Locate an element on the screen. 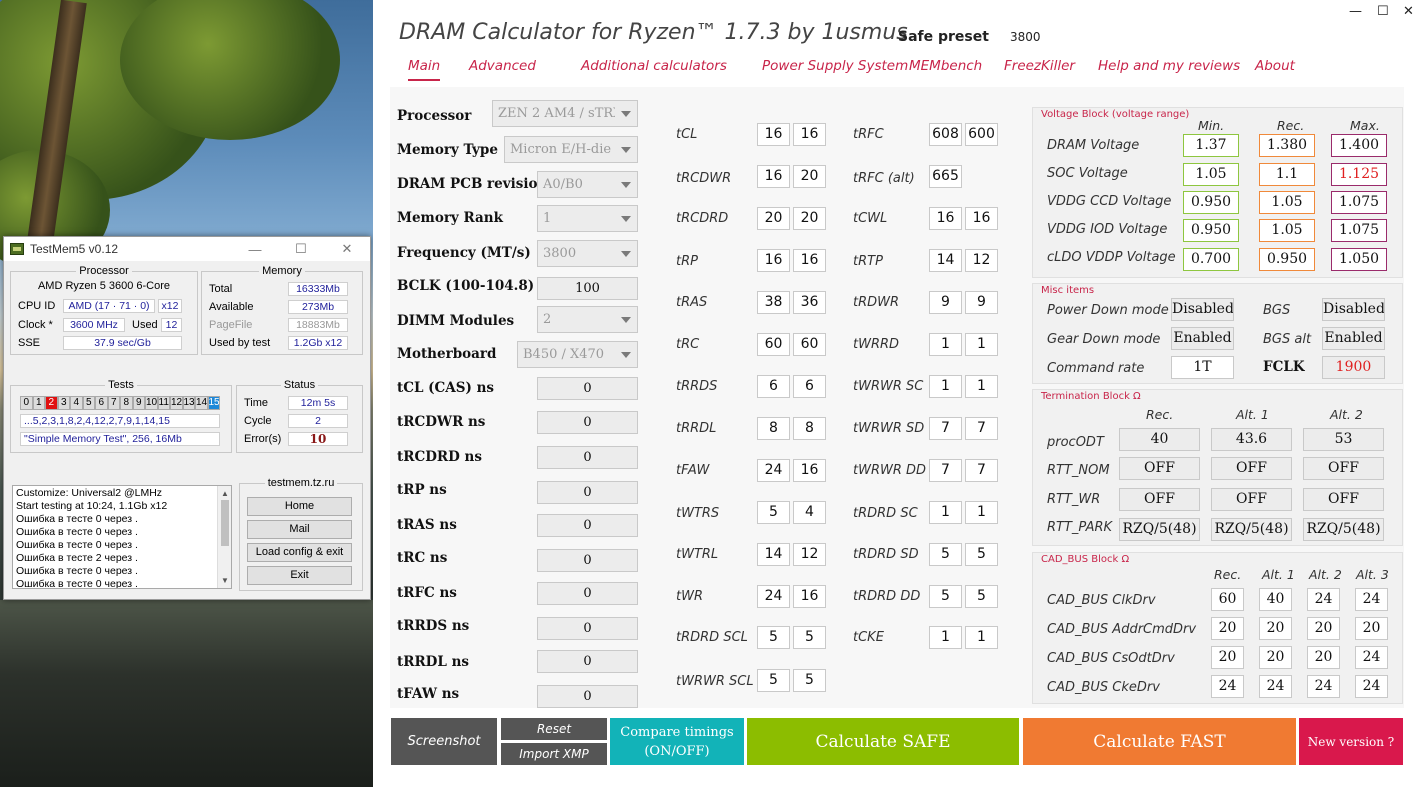 The width and height of the screenshot is (1428, 787). tab-power-supply-system: Power Supply System is located at coordinates (835, 66).